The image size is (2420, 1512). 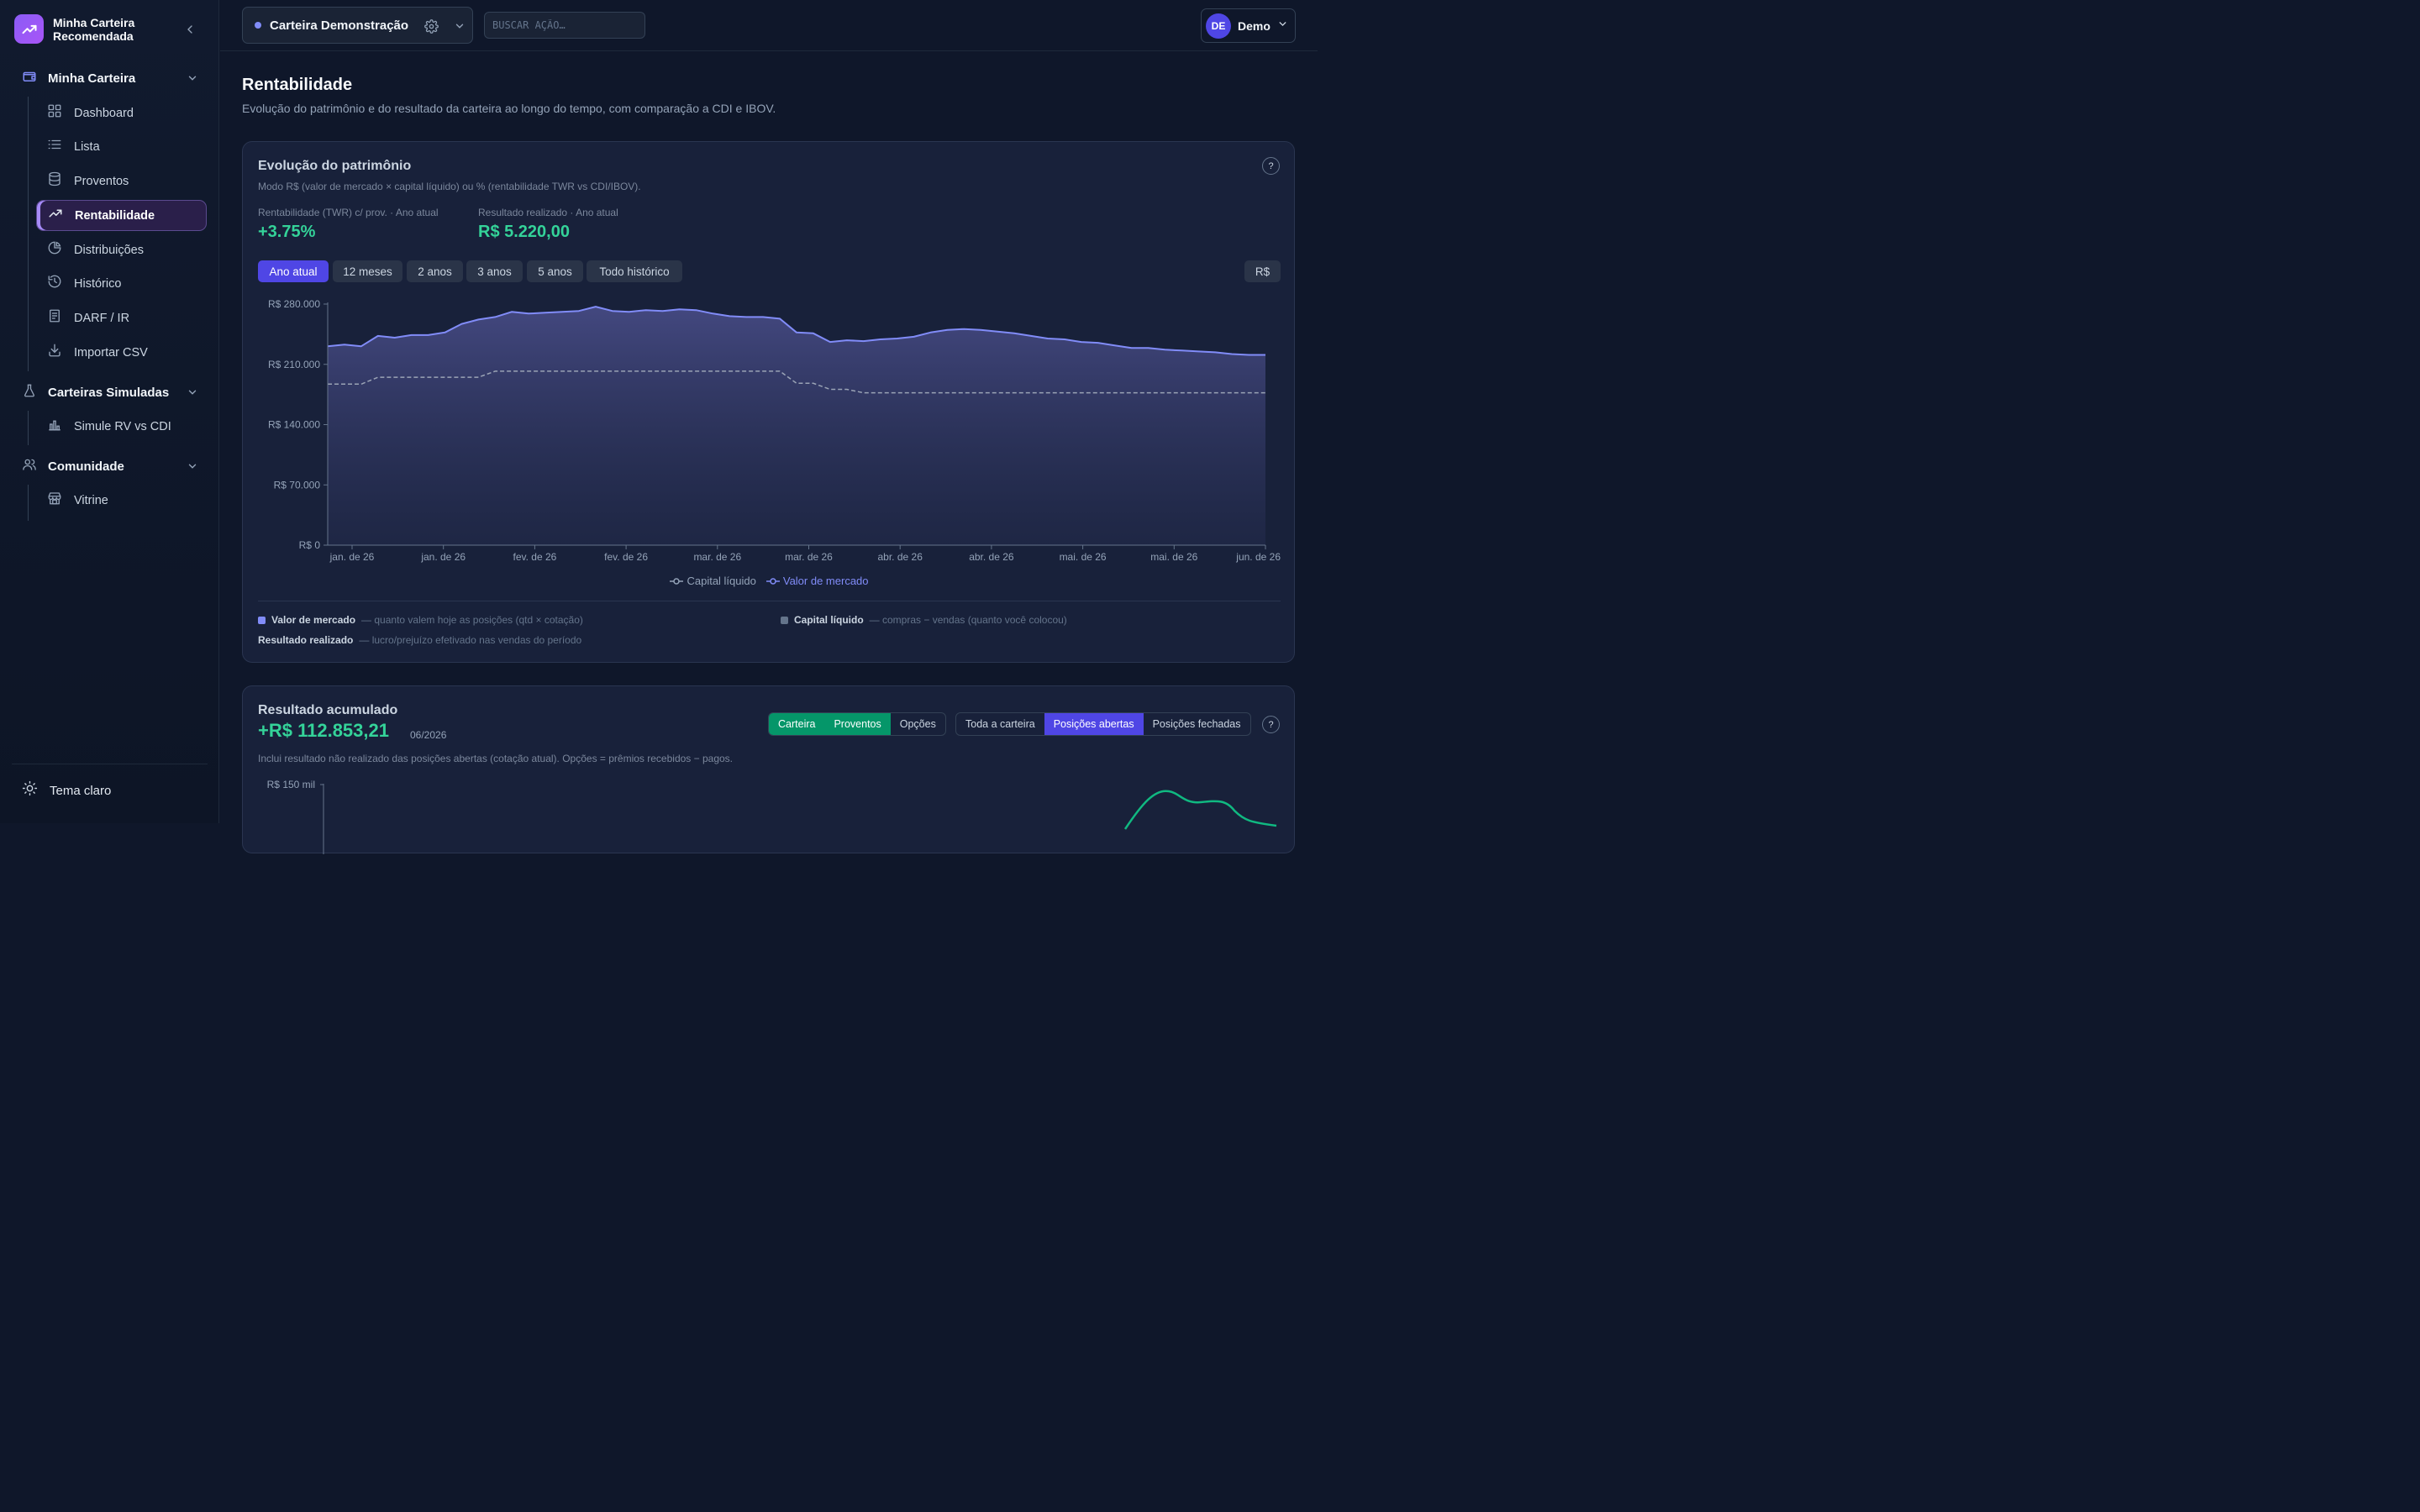 I want to click on theme-toggle-label: Tema claro, so click(x=81, y=790).